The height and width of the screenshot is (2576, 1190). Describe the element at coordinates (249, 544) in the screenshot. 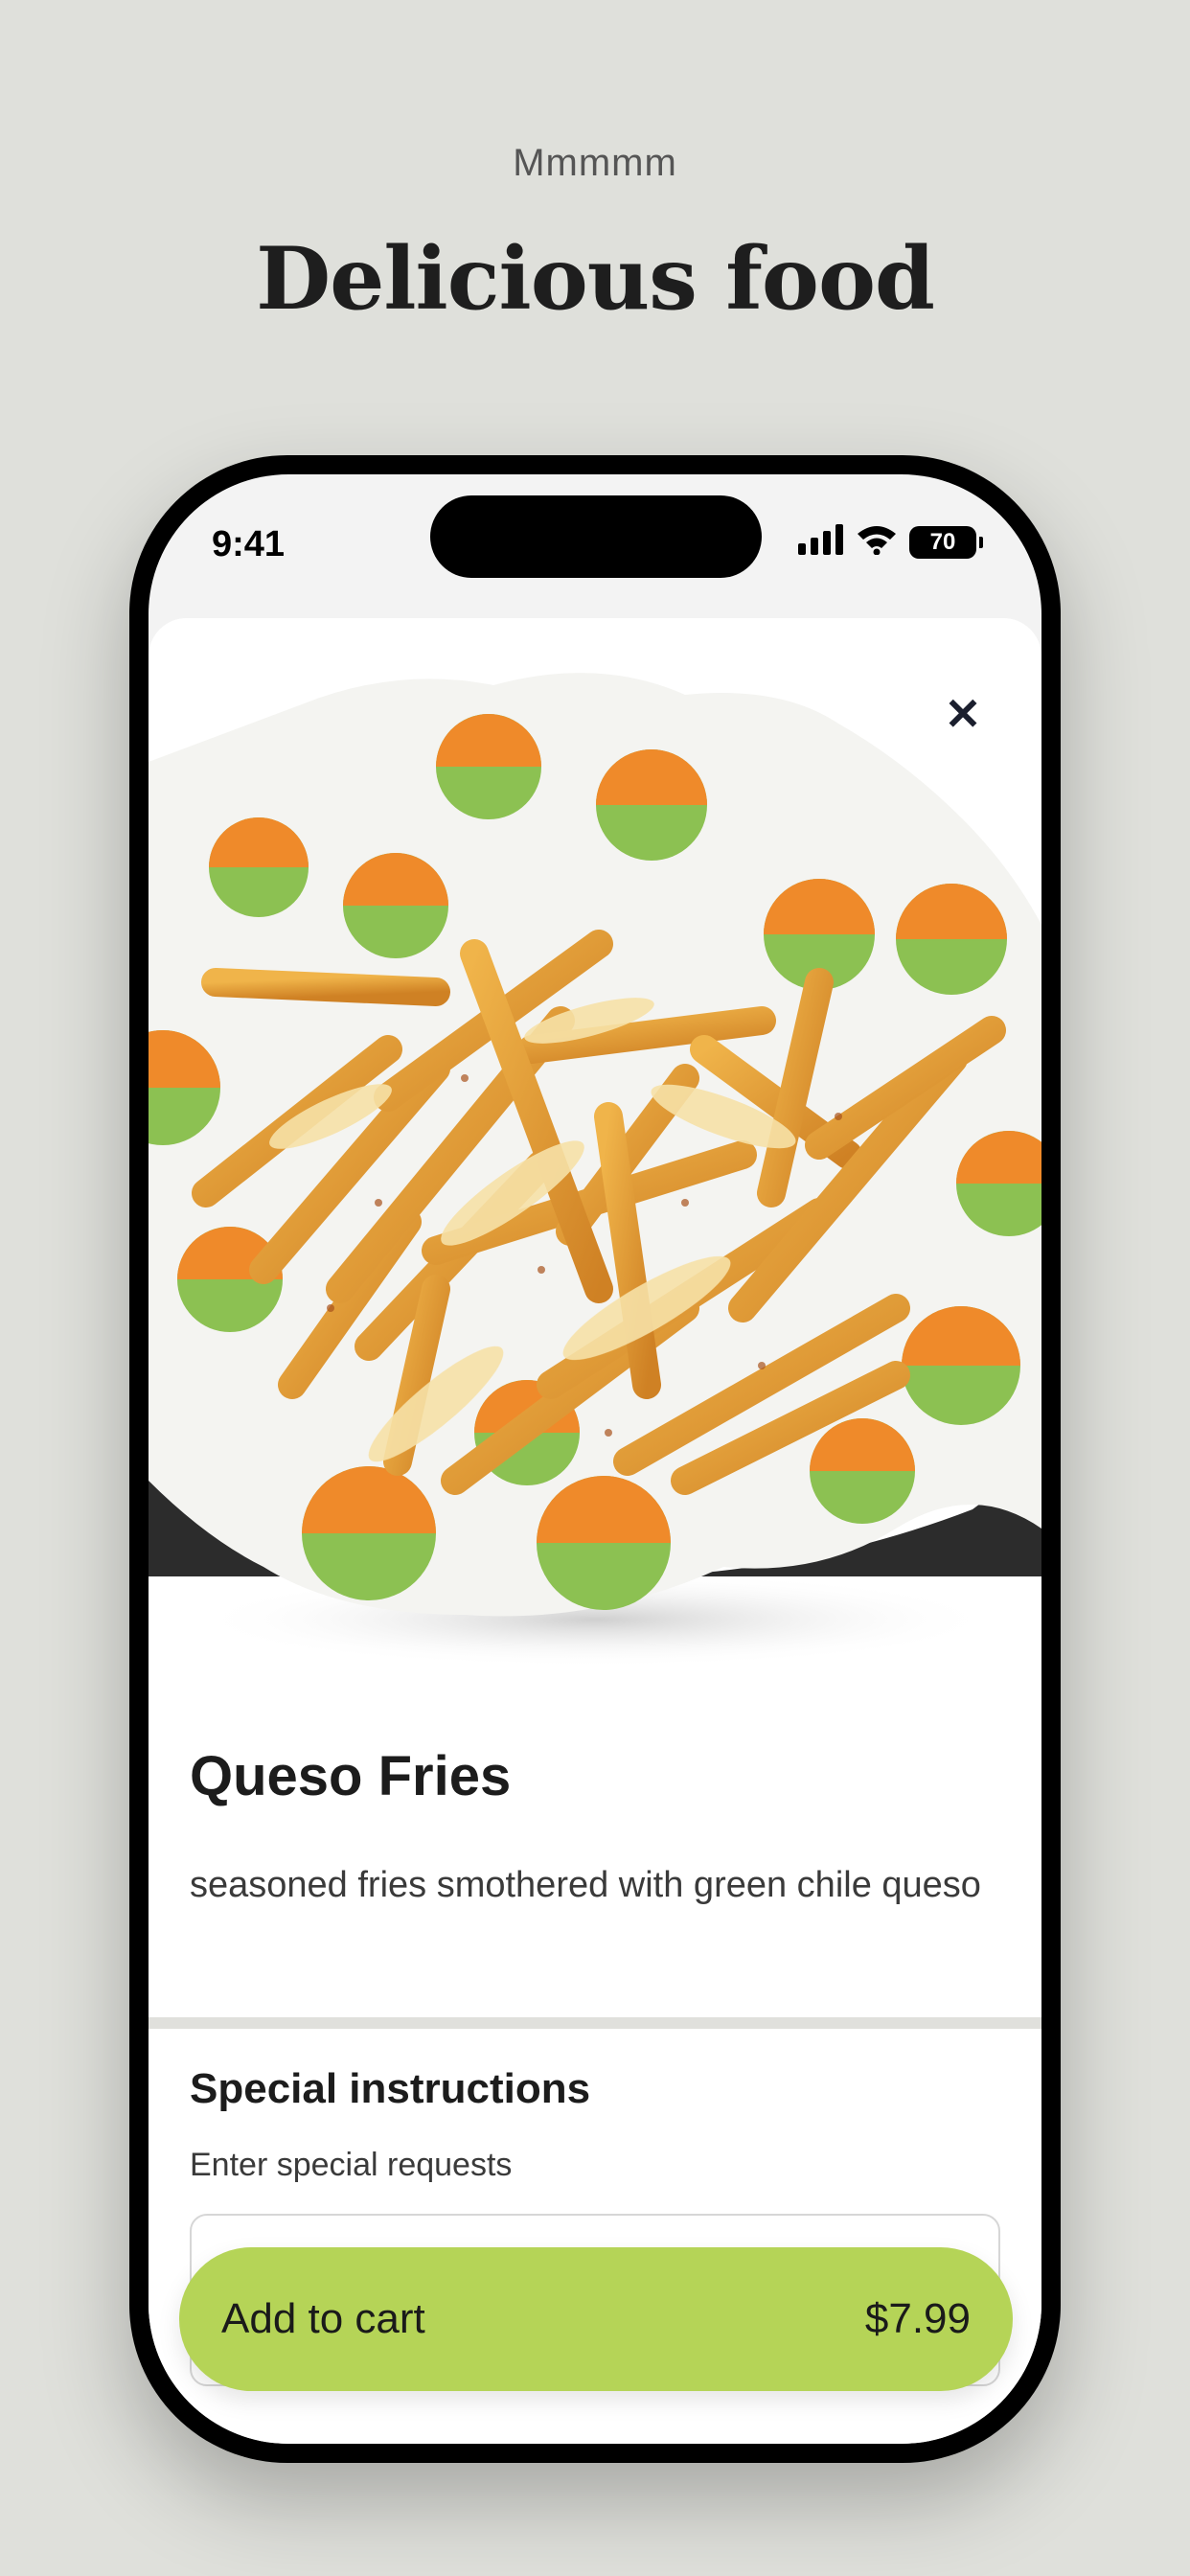

I see `status-time: 9:41` at that location.